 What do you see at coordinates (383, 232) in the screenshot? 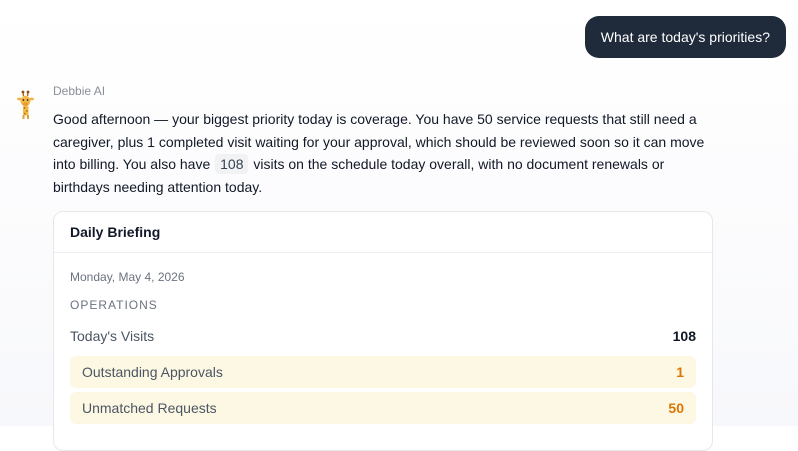
I see `briefing-title: Daily Briefing` at bounding box center [383, 232].